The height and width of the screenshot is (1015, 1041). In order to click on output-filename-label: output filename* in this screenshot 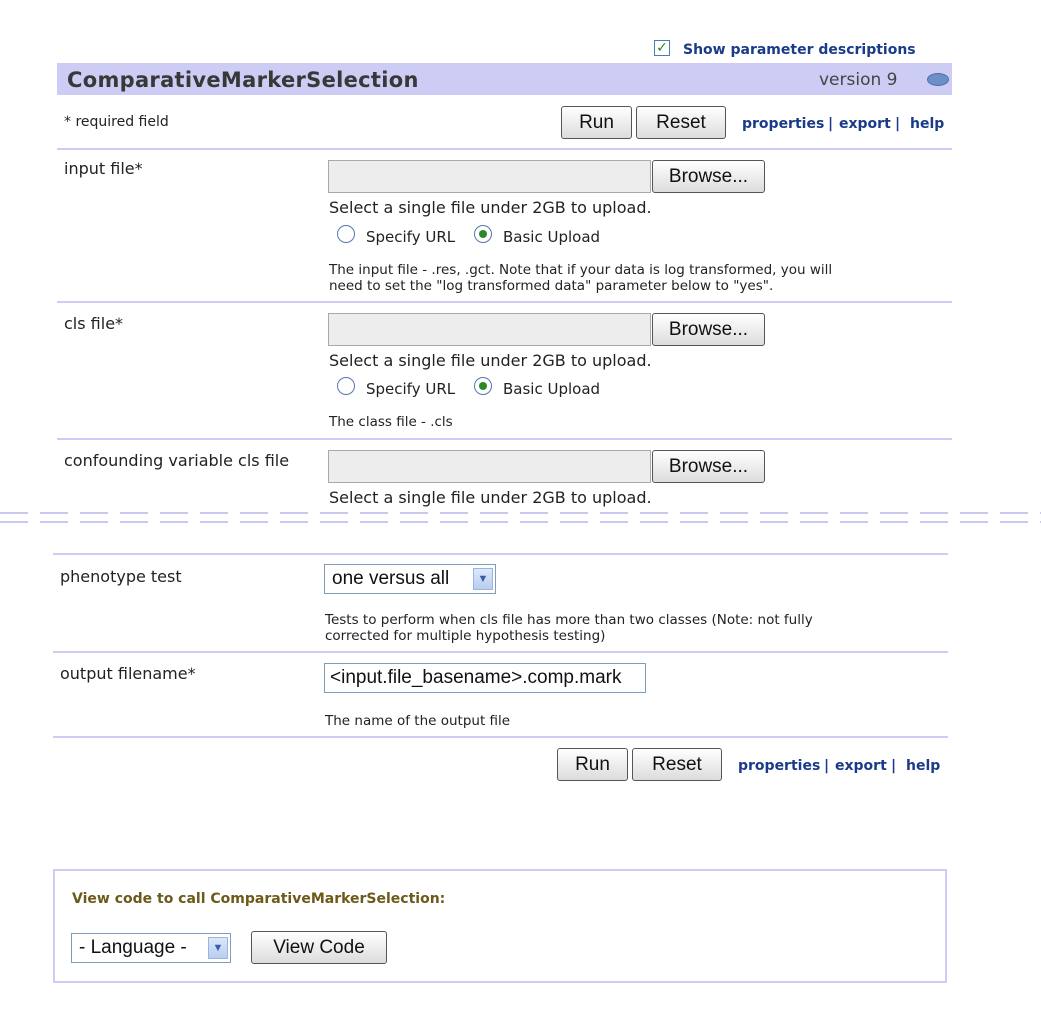, I will do `click(128, 673)`.